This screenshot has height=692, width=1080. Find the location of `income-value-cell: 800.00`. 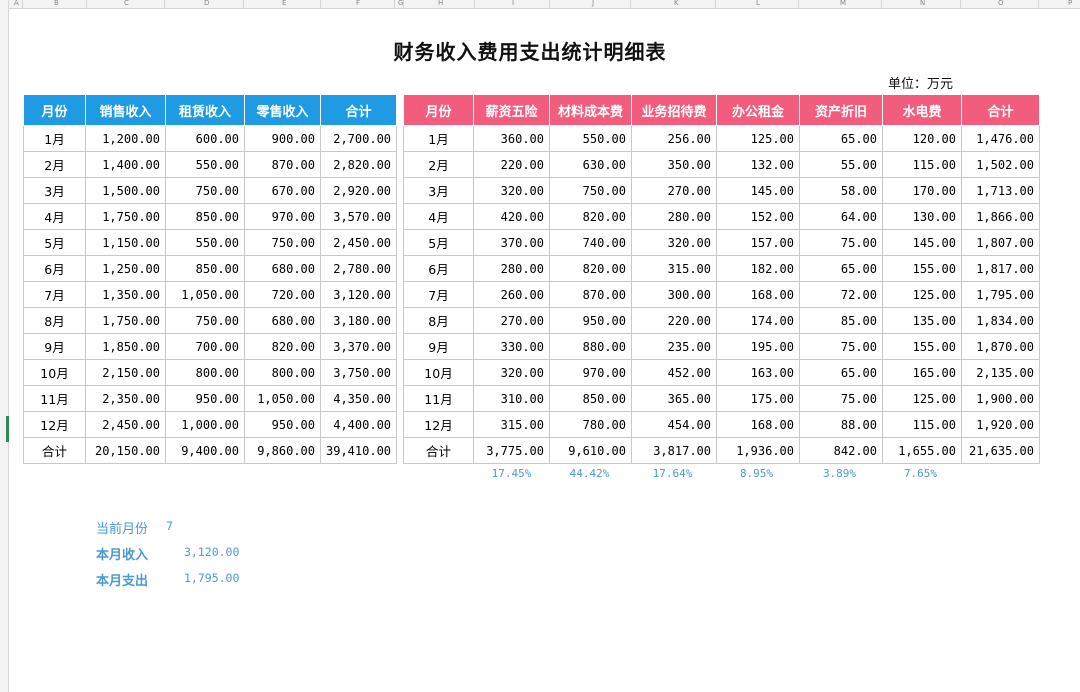

income-value-cell: 800.00 is located at coordinates (205, 372).